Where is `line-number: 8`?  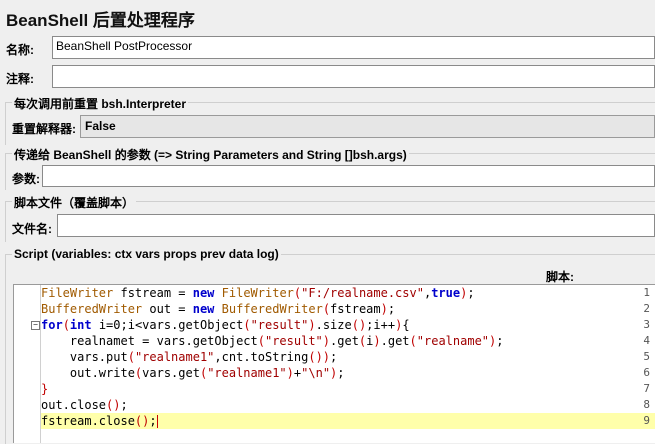
line-number: 8 is located at coordinates (646, 404).